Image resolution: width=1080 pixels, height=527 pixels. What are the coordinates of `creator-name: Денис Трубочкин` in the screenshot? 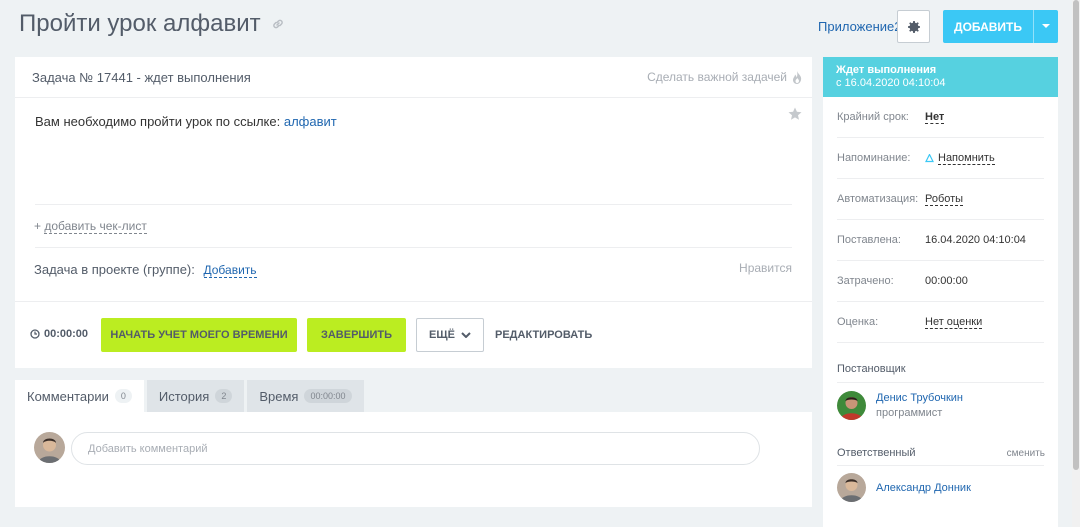 It's located at (919, 398).